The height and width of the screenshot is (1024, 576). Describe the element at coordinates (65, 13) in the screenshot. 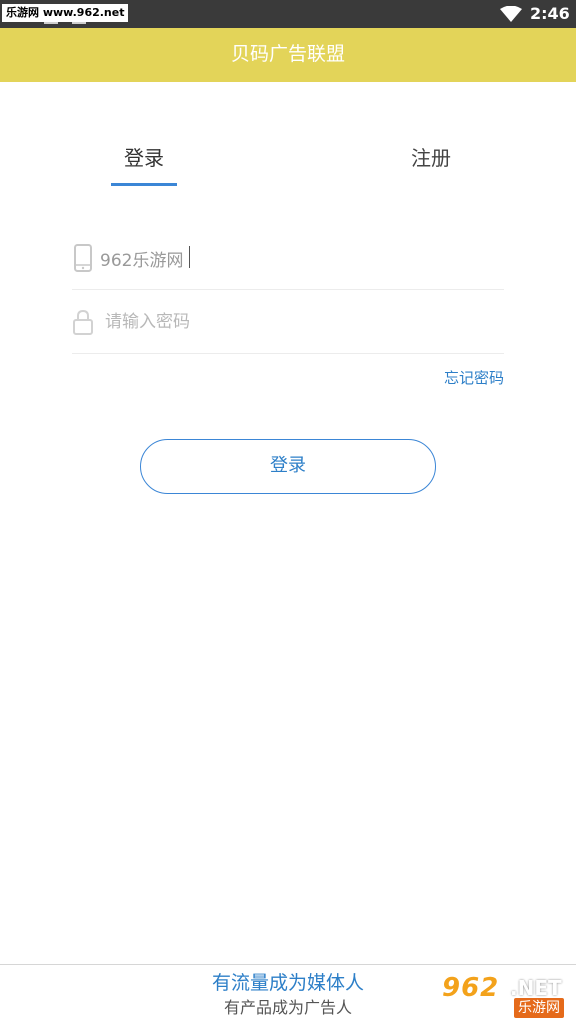

I see `watermark-tag: 乐游网 www.962.net` at that location.